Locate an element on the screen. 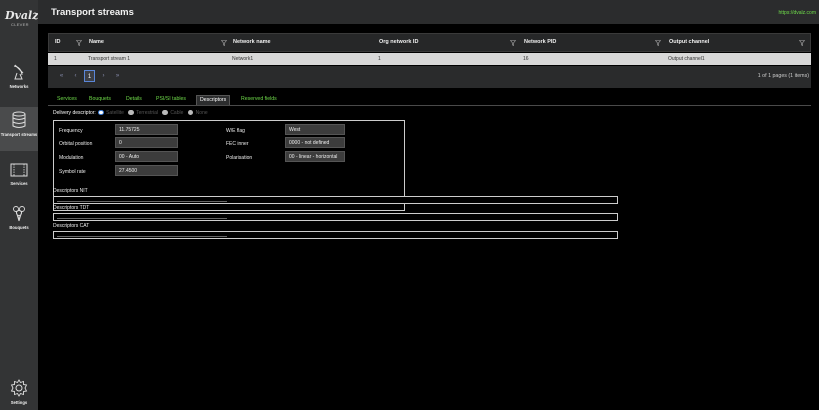  sidebar-item-bouquets: Bouquets is located at coordinates (19, 219).